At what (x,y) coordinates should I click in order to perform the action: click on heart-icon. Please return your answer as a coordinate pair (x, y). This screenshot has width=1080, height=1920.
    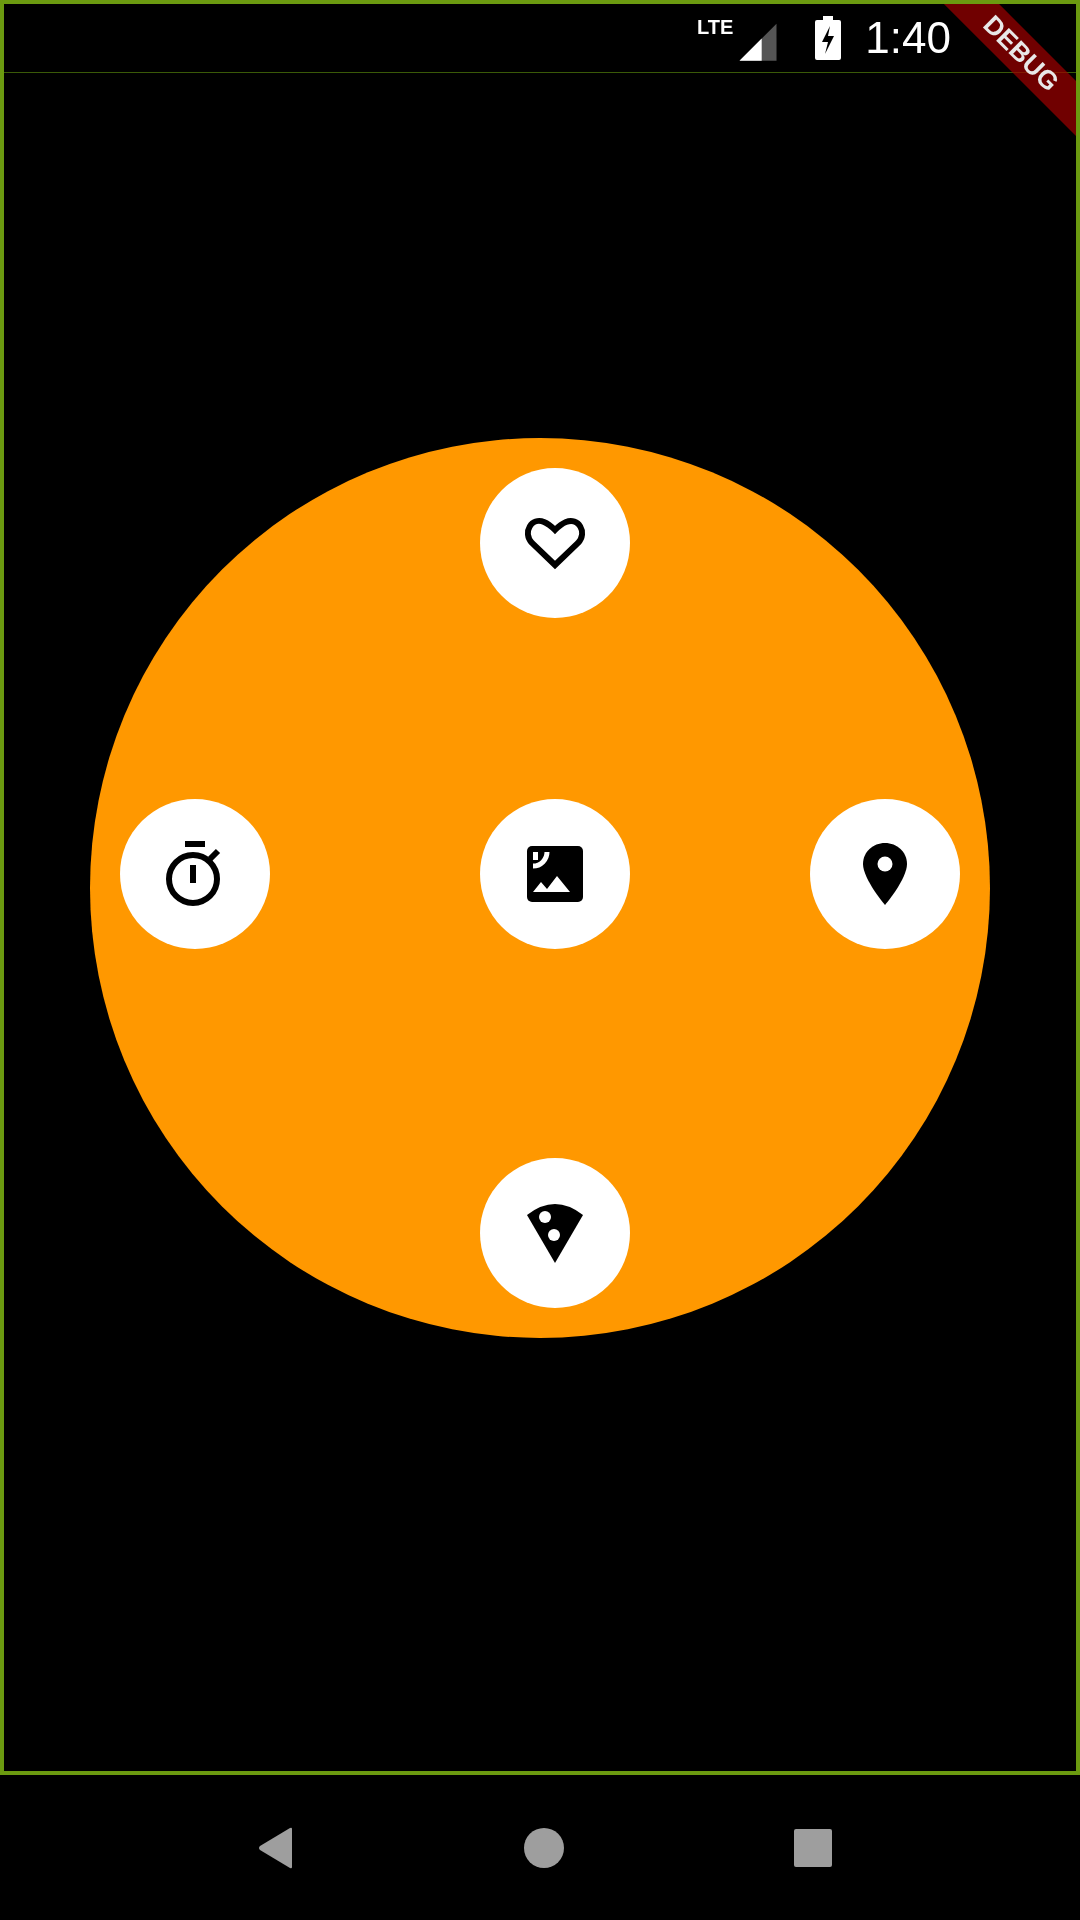
    Looking at the image, I should click on (555, 543).